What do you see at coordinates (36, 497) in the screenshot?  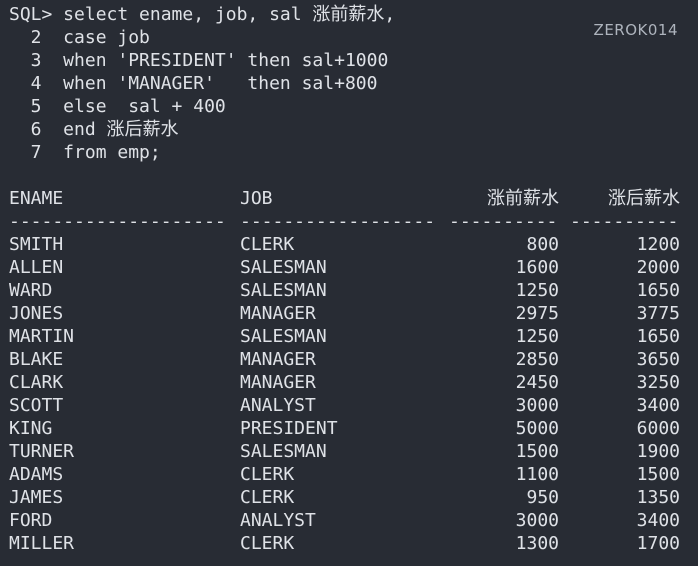 I see `cell-ename: JAMES` at bounding box center [36, 497].